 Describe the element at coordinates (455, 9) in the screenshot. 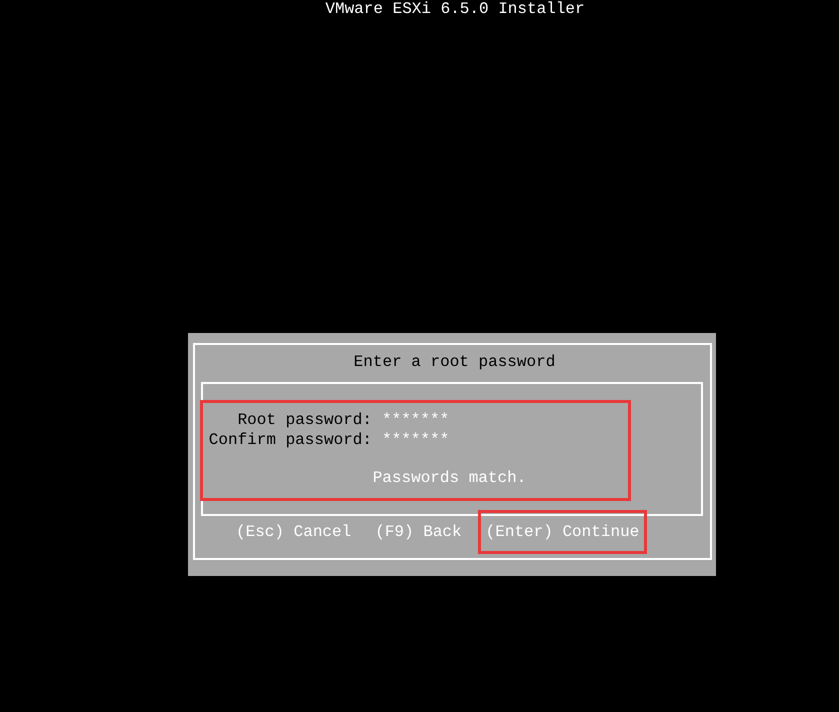

I see `installer-title: VMware ESXi 6.5.0 Installer` at that location.